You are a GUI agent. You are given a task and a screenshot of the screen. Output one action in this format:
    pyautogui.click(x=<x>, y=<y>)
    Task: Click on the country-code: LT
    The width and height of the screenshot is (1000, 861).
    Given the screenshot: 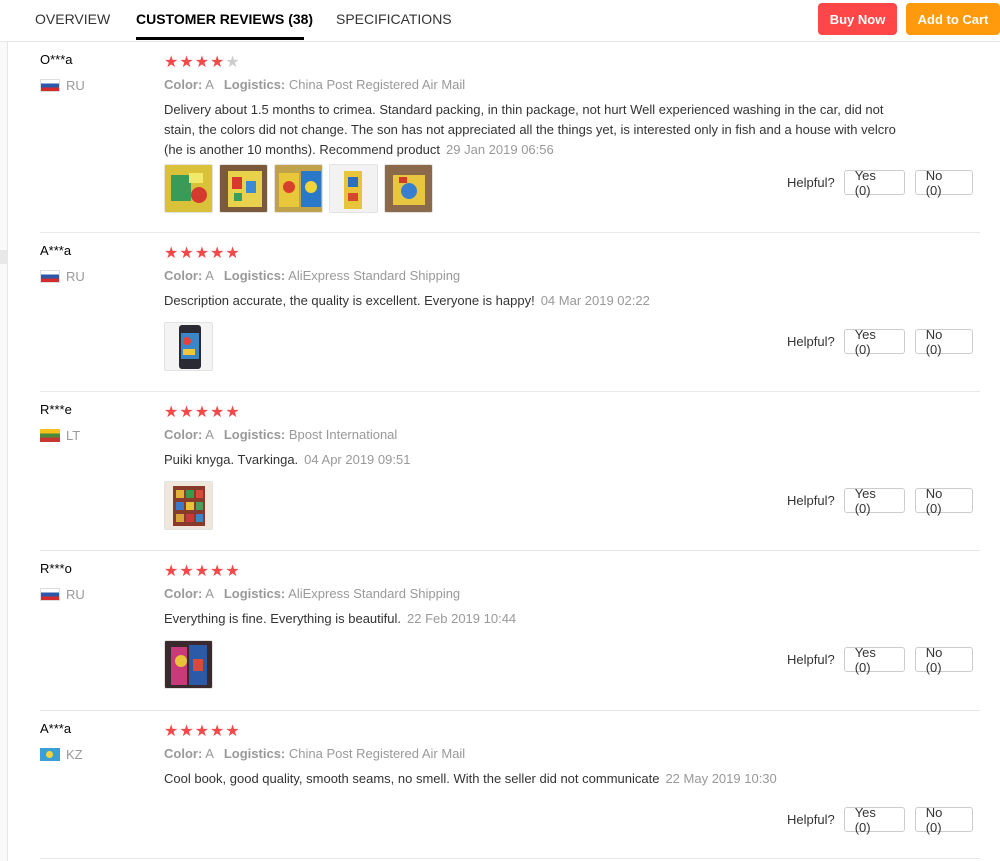 What is the action you would take?
    pyautogui.click(x=73, y=435)
    